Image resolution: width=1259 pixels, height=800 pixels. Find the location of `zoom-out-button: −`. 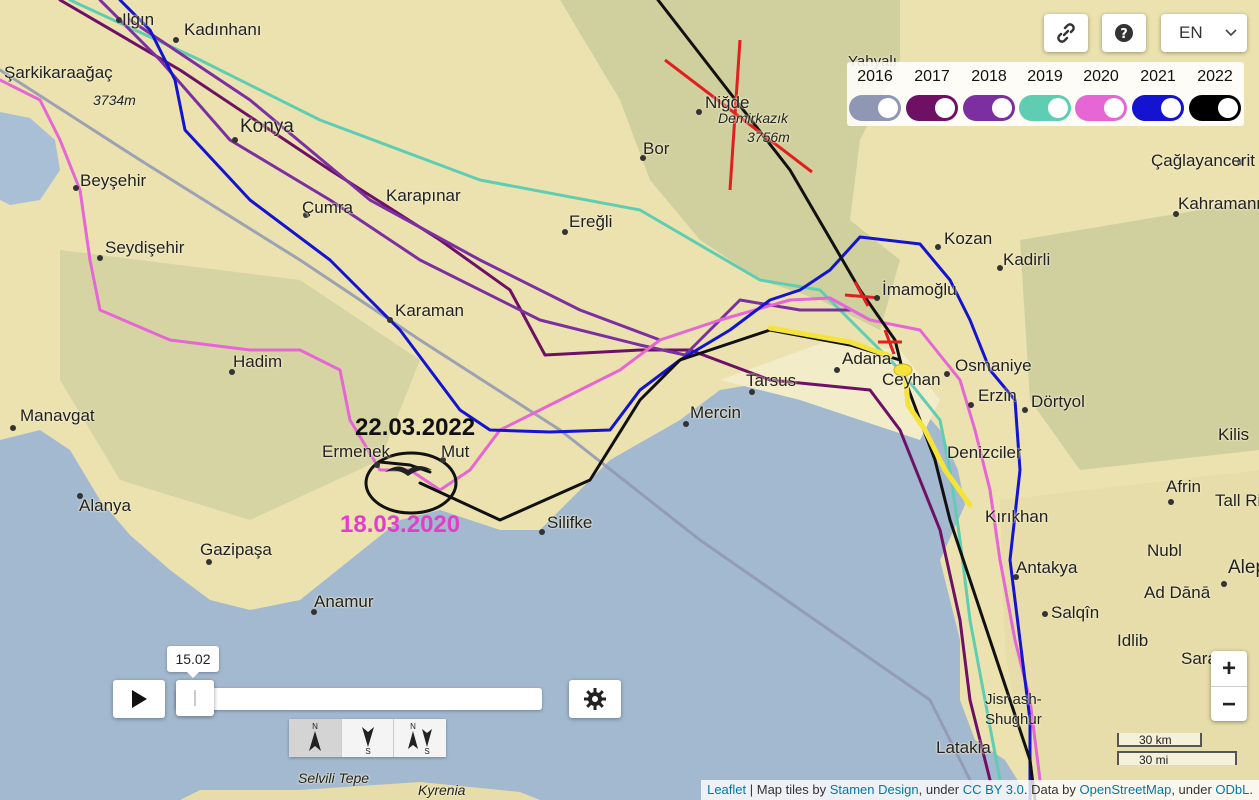

zoom-out-button: − is located at coordinates (1229, 704).